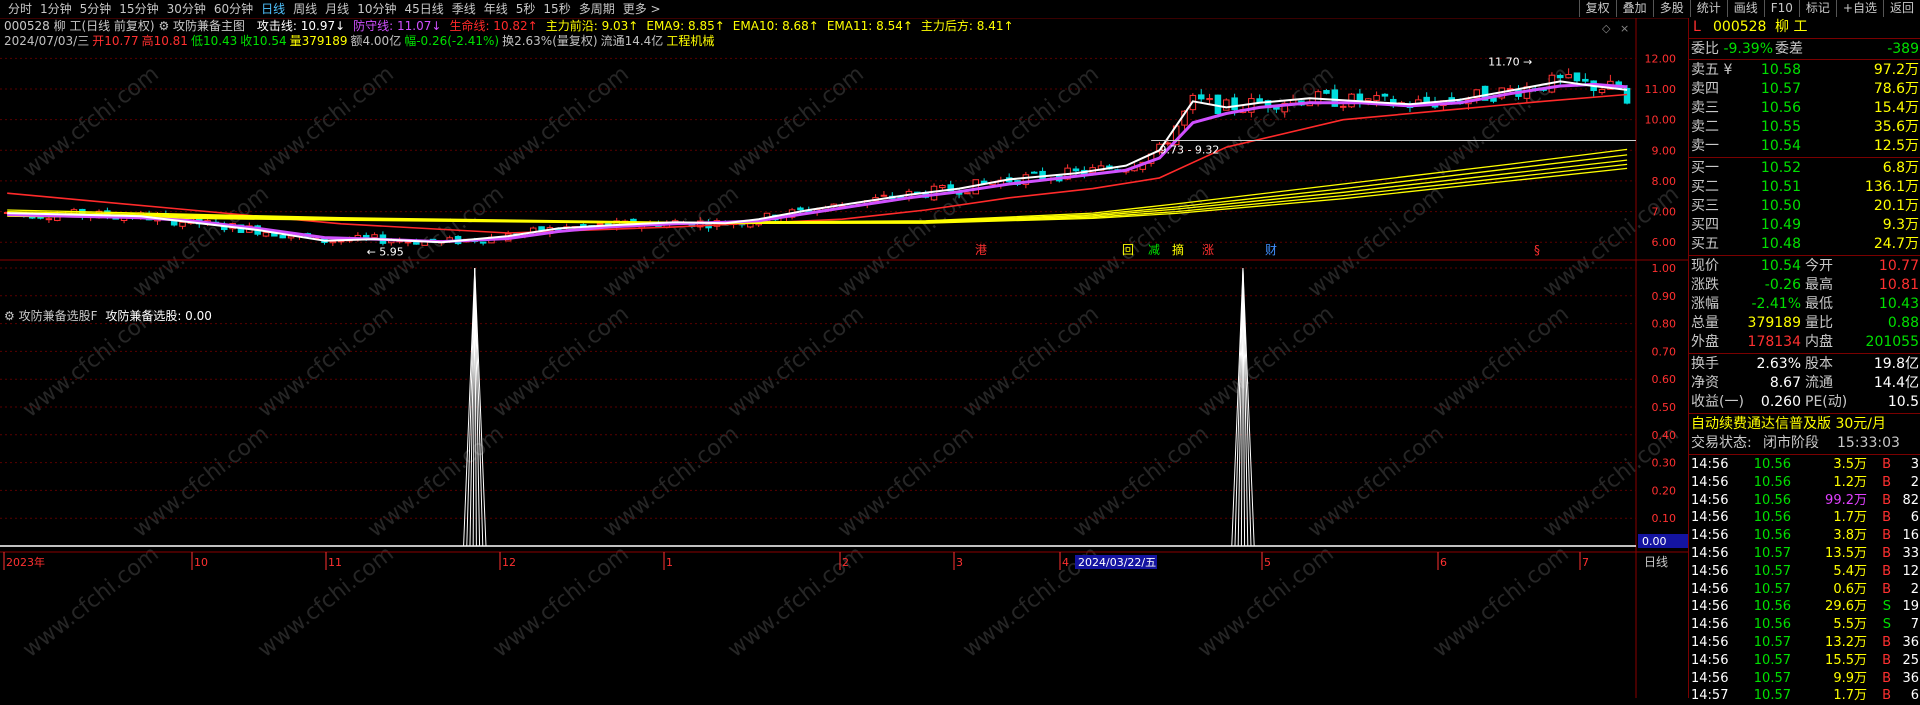  I want to click on sub-formula-name: 攻防兼备选股F, so click(58, 316).